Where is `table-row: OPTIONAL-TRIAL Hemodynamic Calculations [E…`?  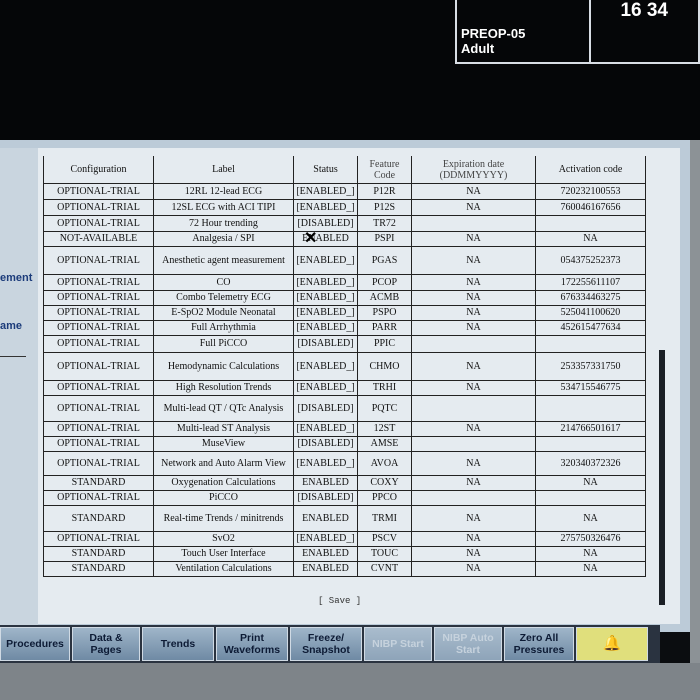 table-row: OPTIONAL-TRIAL Hemodynamic Calculations [E… is located at coordinates (344, 366).